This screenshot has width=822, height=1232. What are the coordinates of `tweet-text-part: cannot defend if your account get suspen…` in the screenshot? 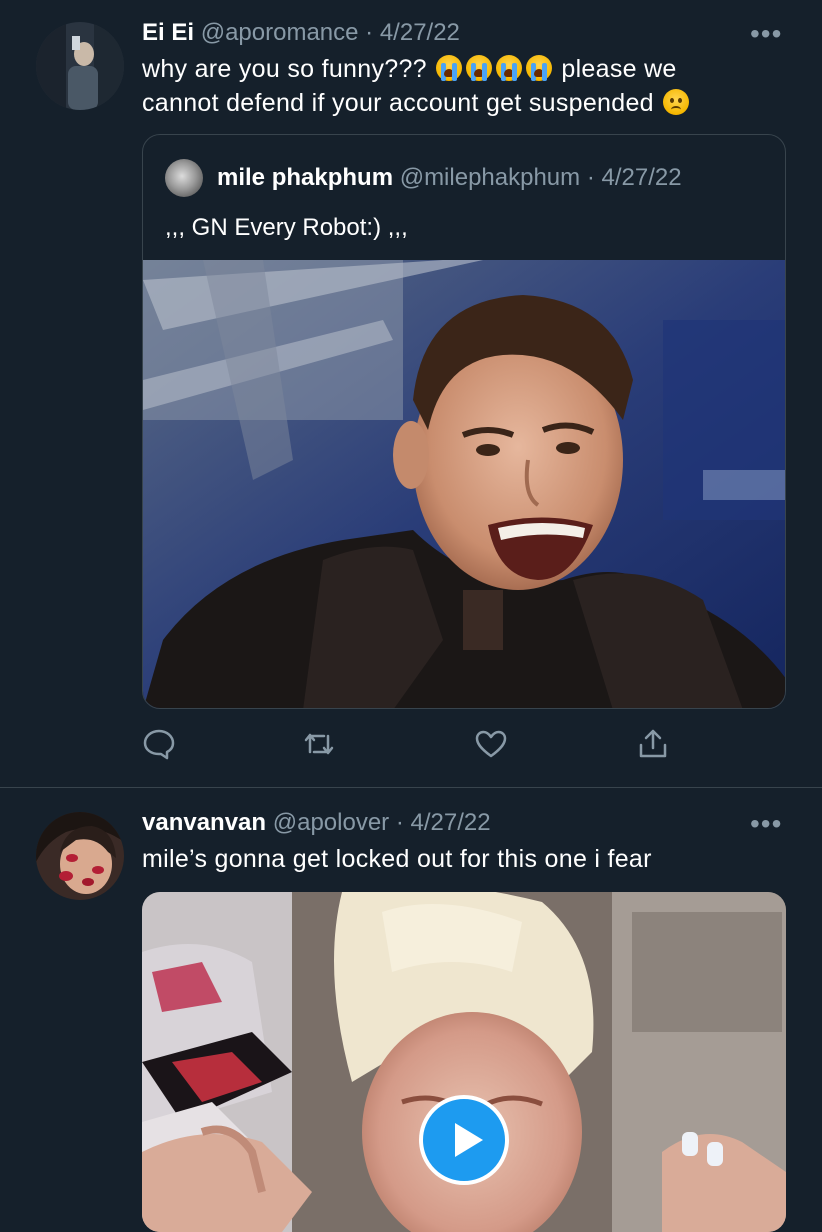 It's located at (398, 103).